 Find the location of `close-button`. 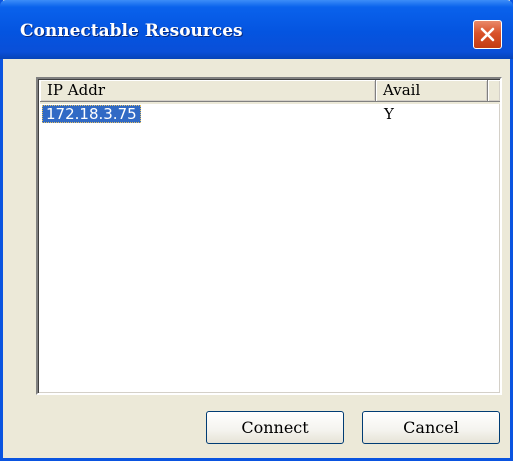

close-button is located at coordinates (487, 34).